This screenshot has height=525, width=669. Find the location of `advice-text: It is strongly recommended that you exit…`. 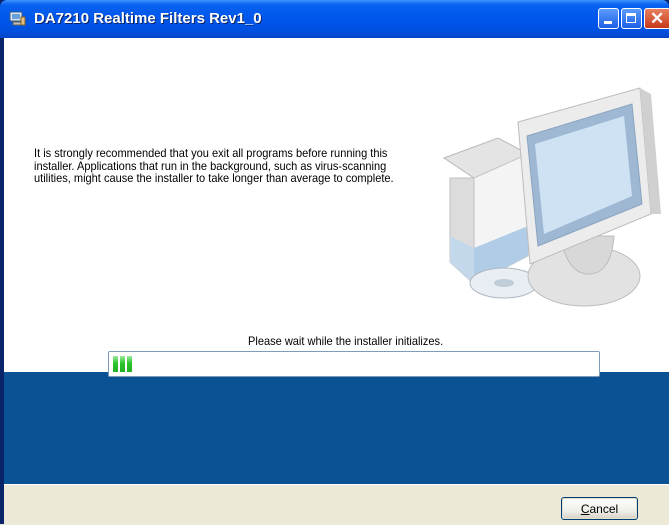

advice-text: It is strongly recommended that you exit… is located at coordinates (214, 165).